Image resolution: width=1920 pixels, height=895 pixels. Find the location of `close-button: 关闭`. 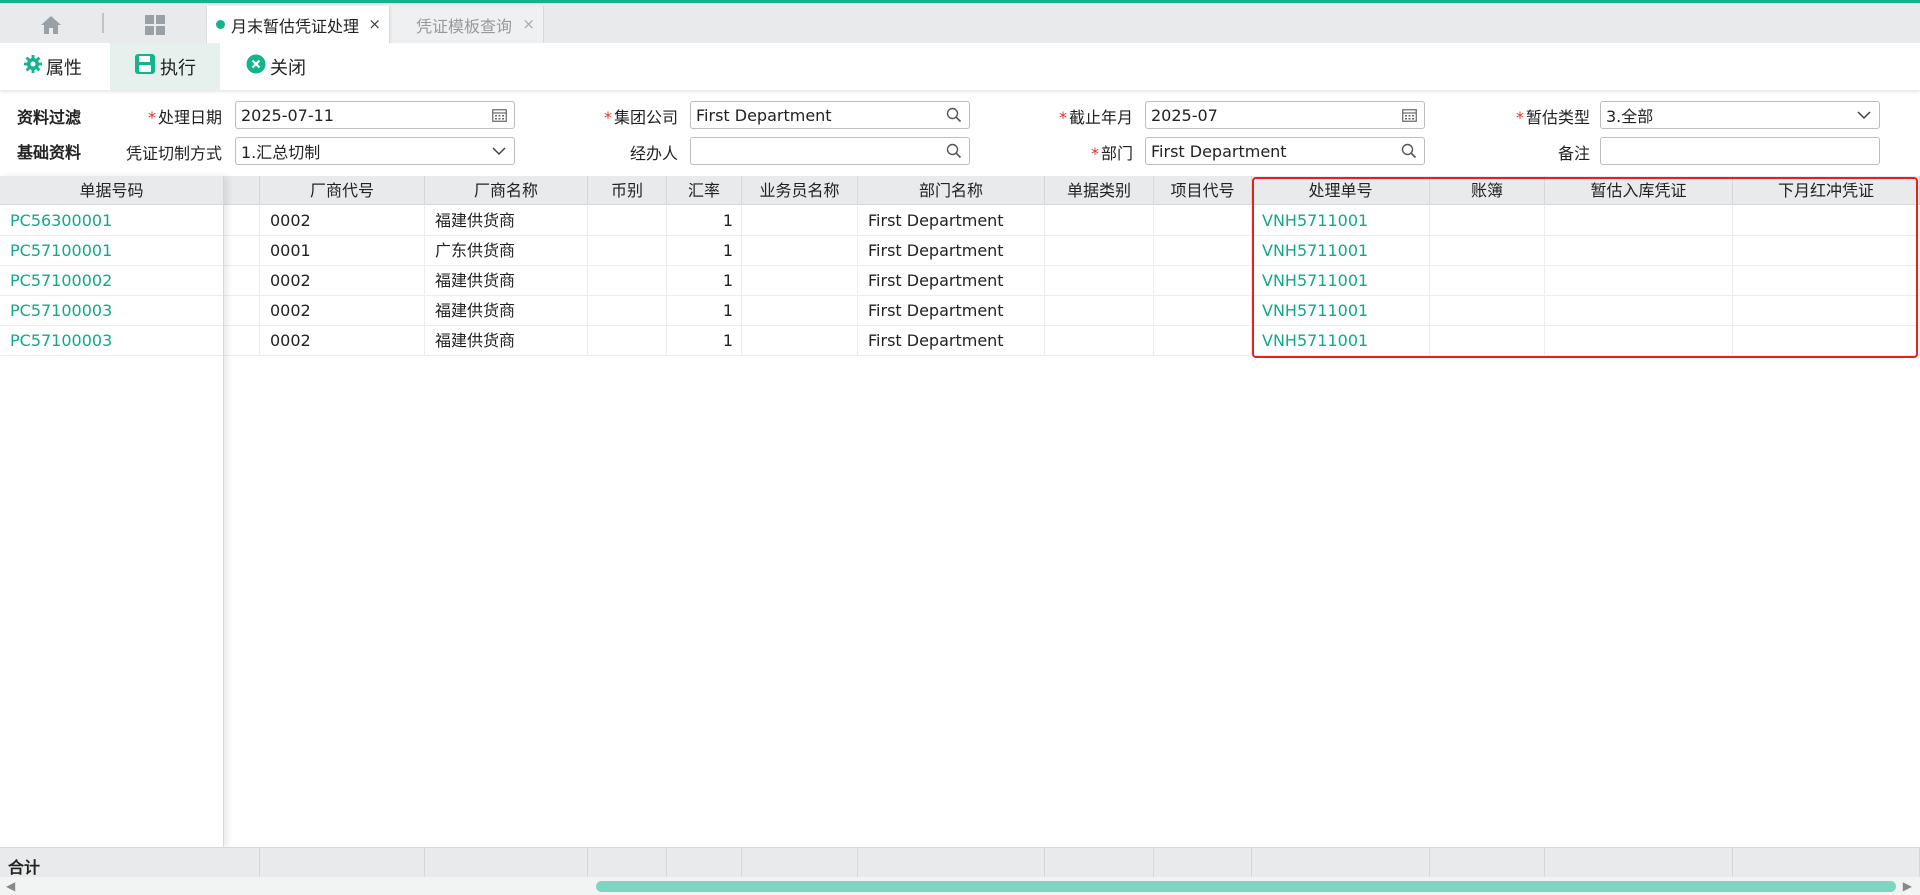

close-button: 关闭 is located at coordinates (276, 66).